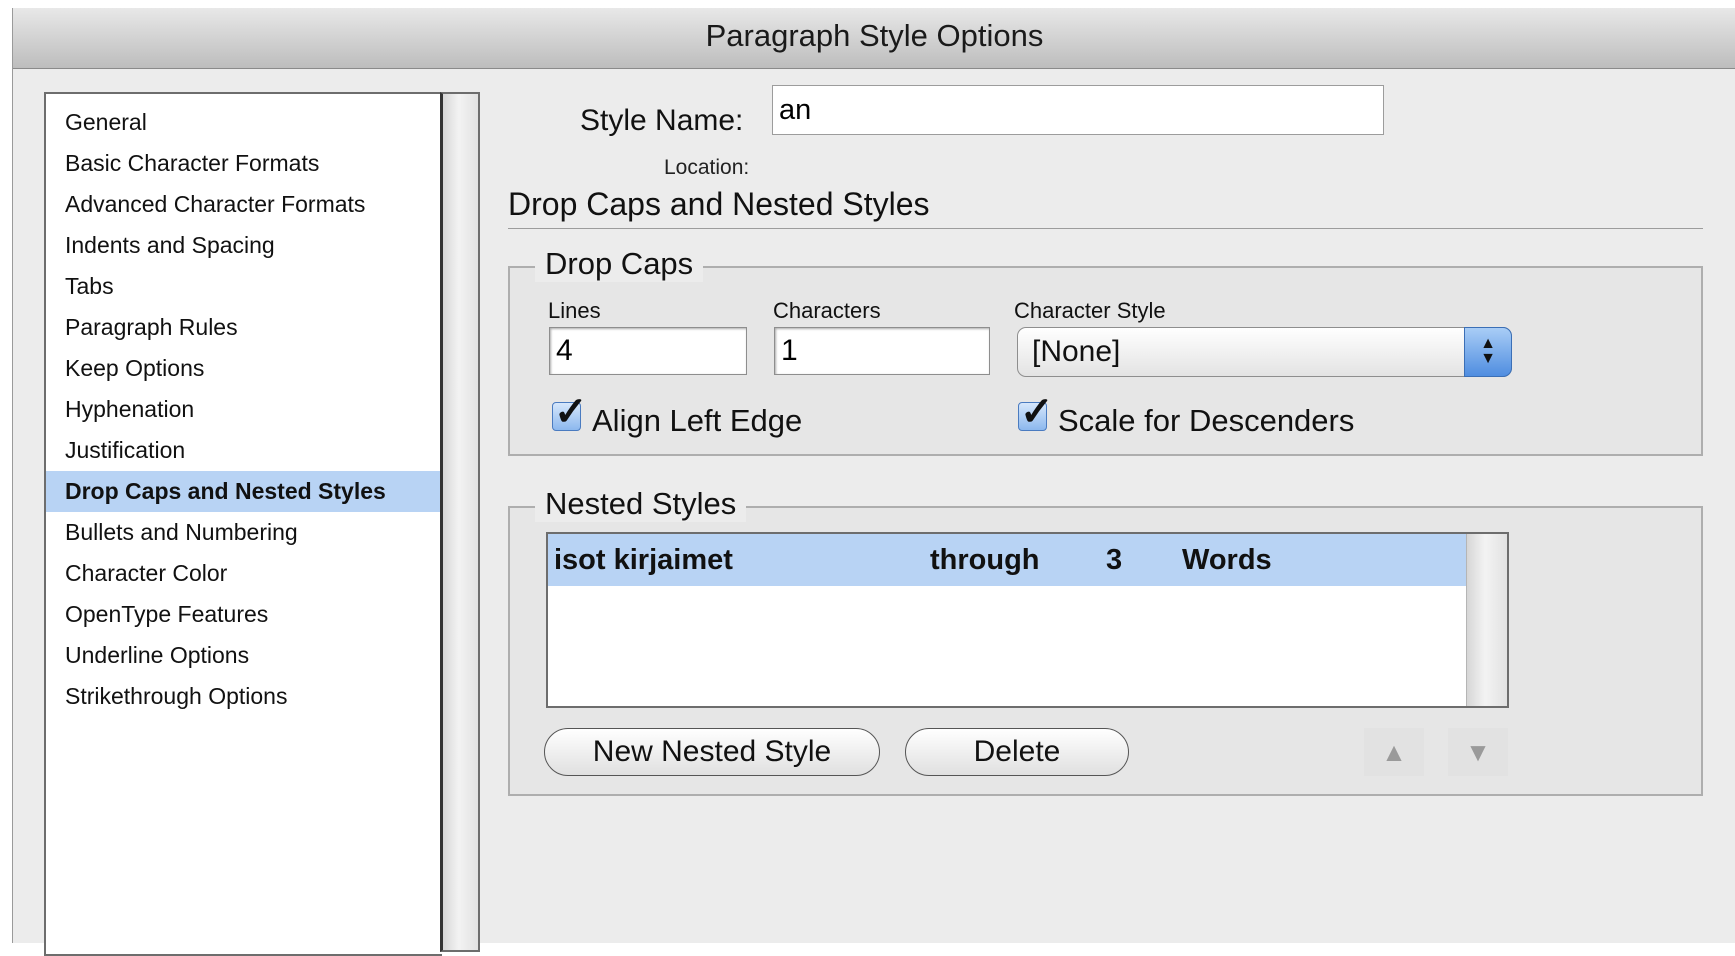 This screenshot has height=956, width=1735. What do you see at coordinates (244, 655) in the screenshot?
I see `sidebar-item: Underline Options` at bounding box center [244, 655].